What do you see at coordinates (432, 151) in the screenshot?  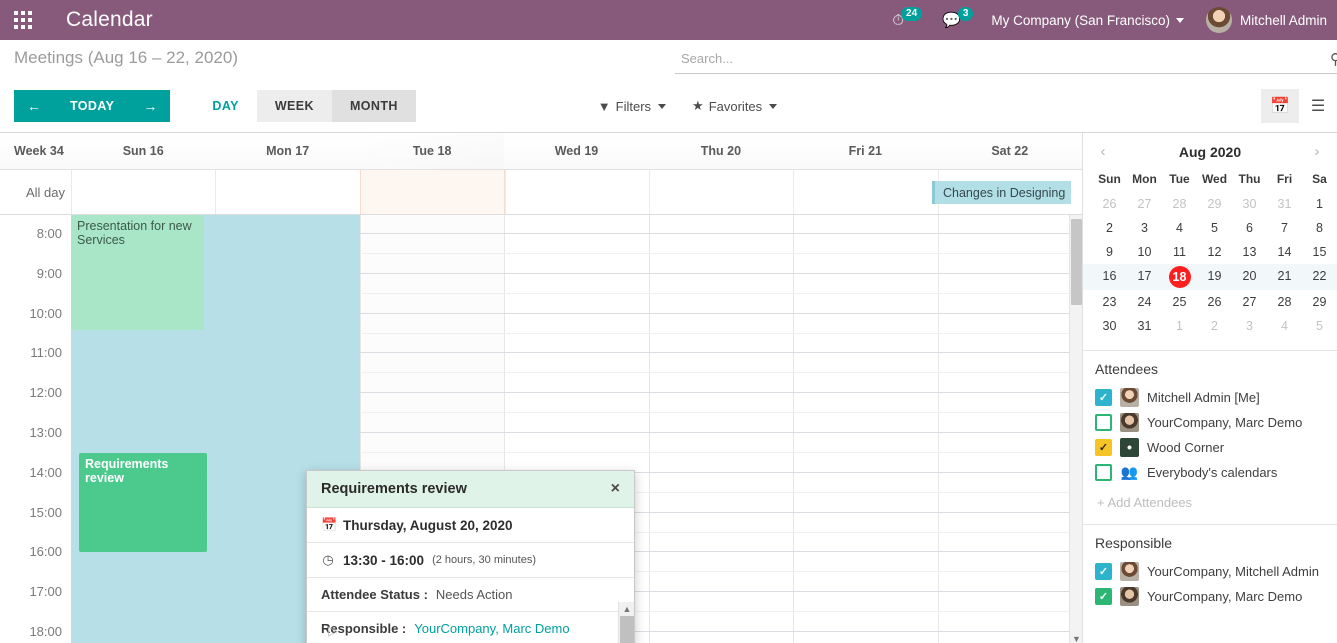 I see `day-header-tue: Tue 18` at bounding box center [432, 151].